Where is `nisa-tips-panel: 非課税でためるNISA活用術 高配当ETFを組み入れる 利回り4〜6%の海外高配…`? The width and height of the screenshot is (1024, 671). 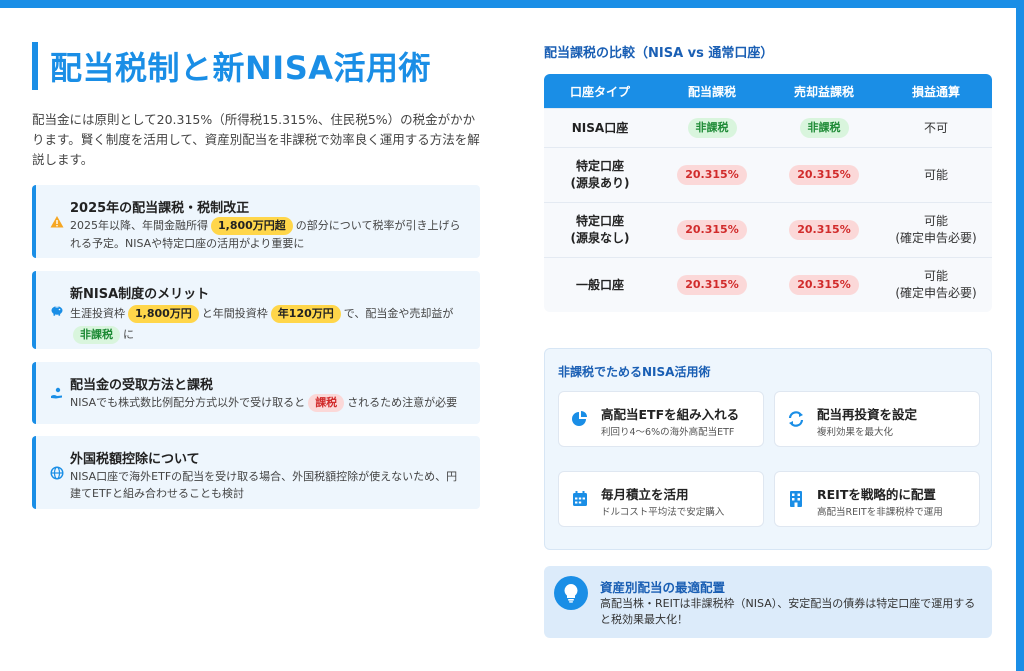
nisa-tips-panel: 非課税でためるNISA活用術 高配当ETFを組み入れる 利回り4〜6%の海外高配… is located at coordinates (768, 449).